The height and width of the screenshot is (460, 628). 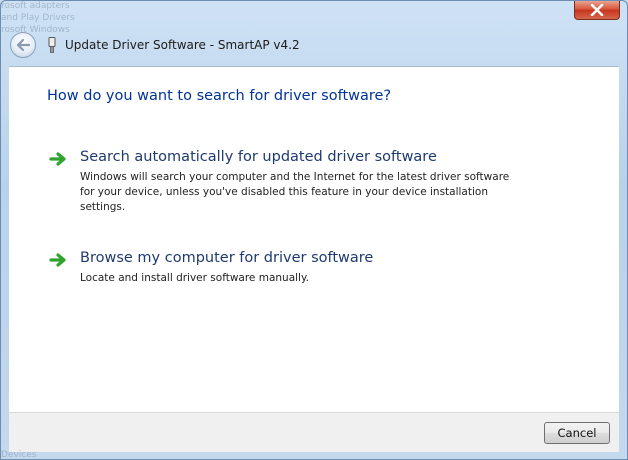 I want to click on back-button, so click(x=23, y=45).